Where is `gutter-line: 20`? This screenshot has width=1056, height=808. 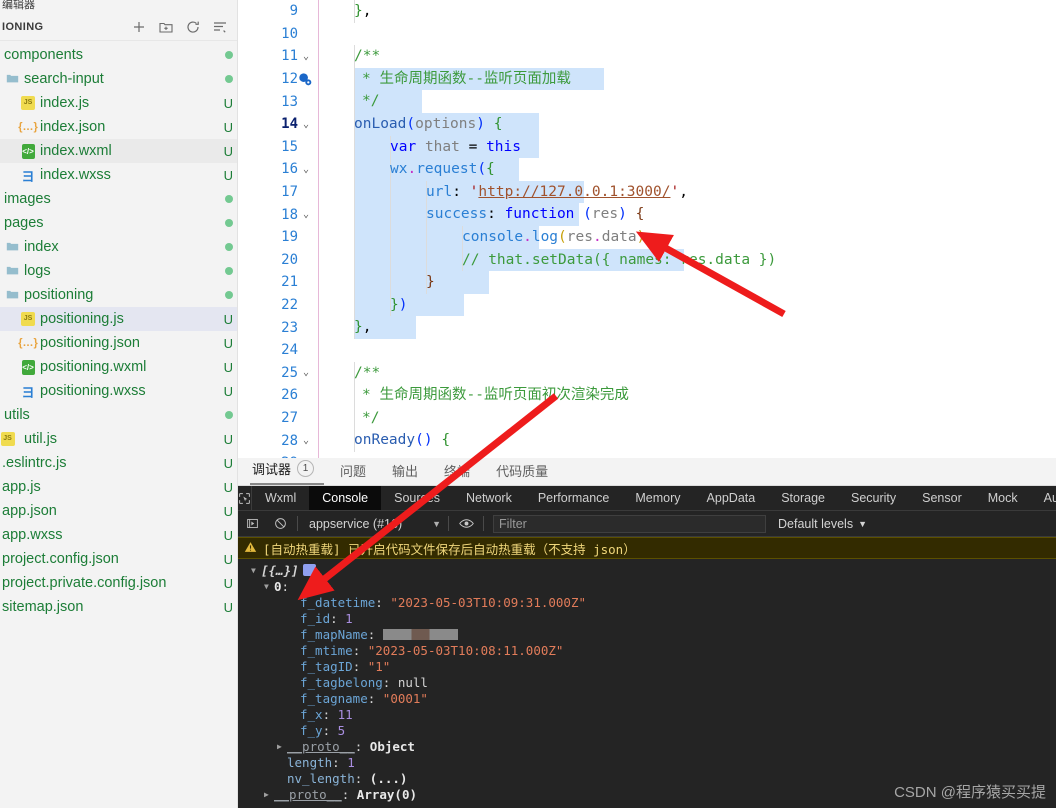
gutter-line: 20 is located at coordinates (278, 260).